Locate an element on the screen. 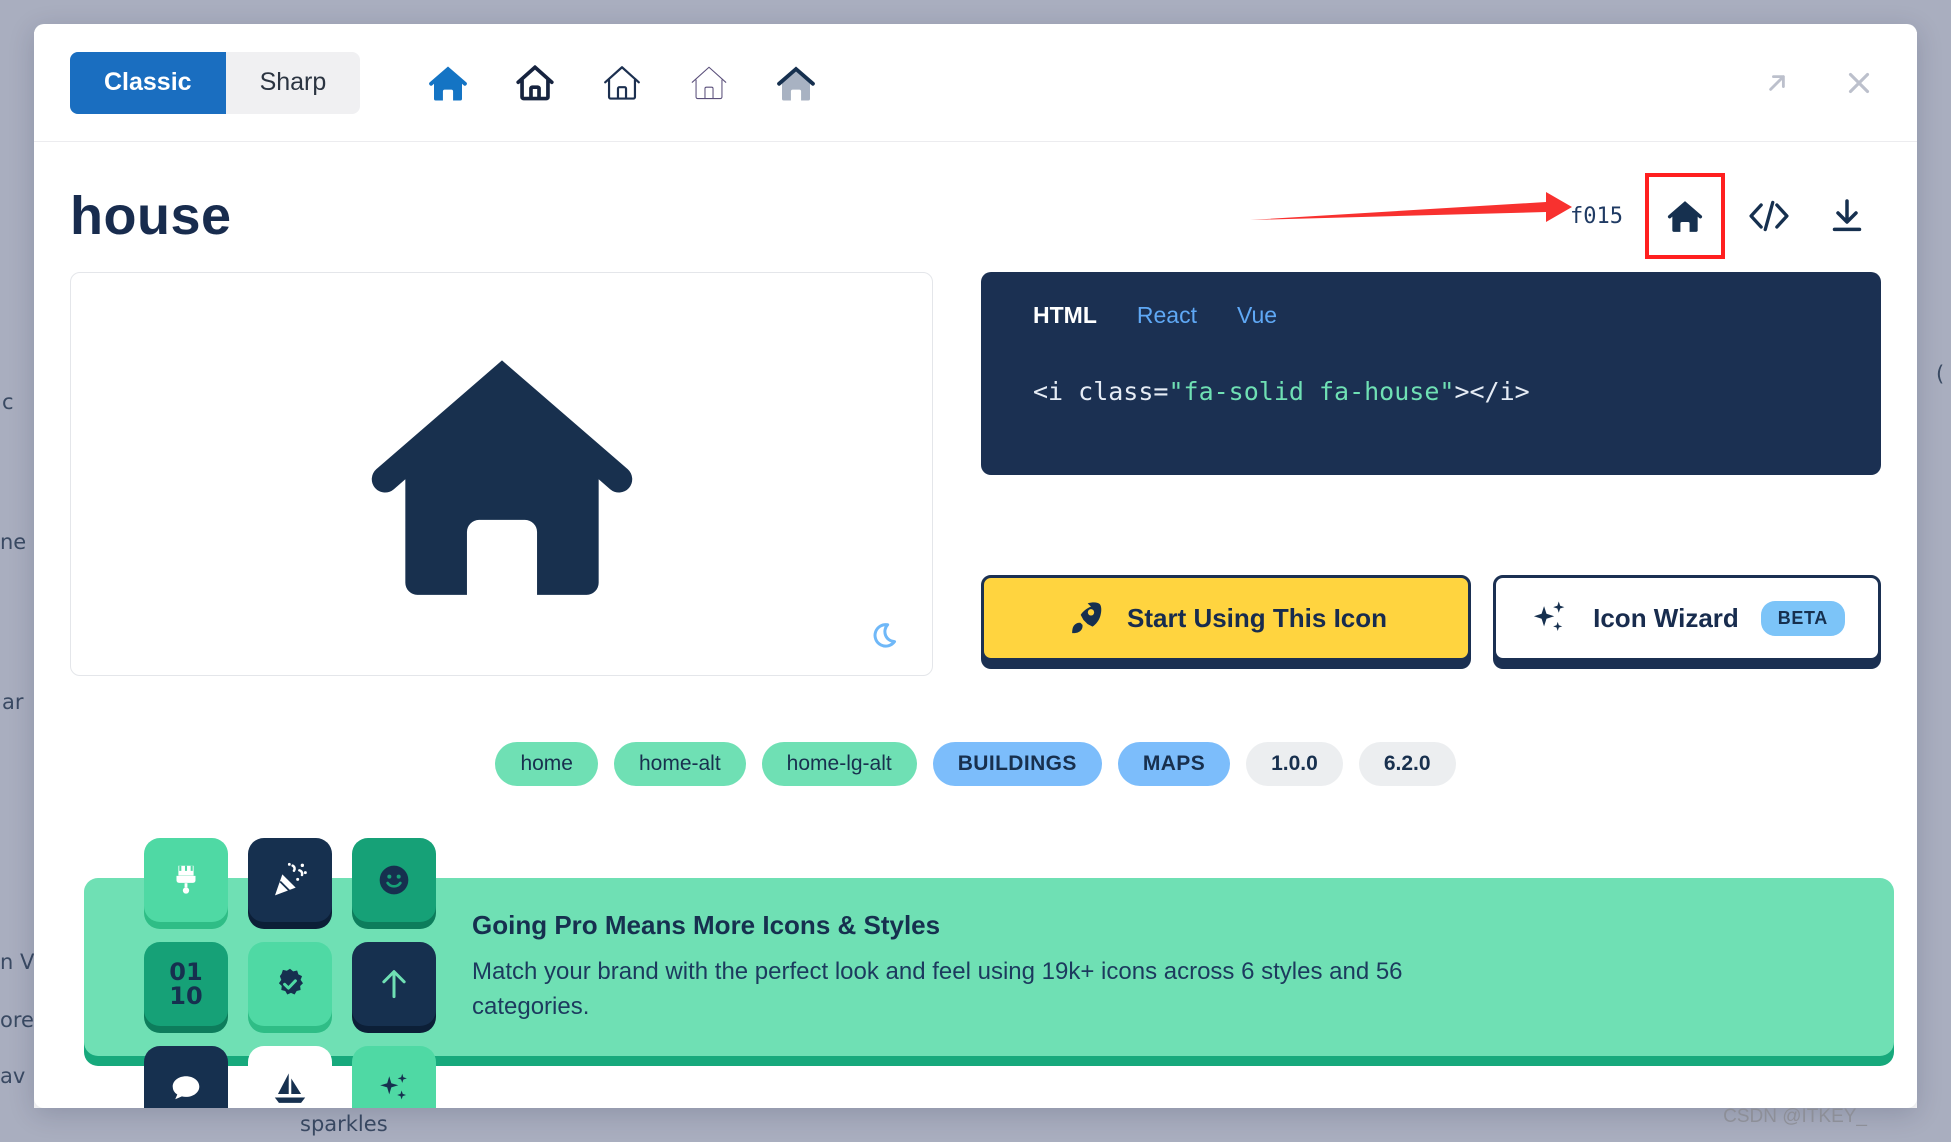 The width and height of the screenshot is (1951, 1142). house-regular-outline-glyph is located at coordinates (622, 82).